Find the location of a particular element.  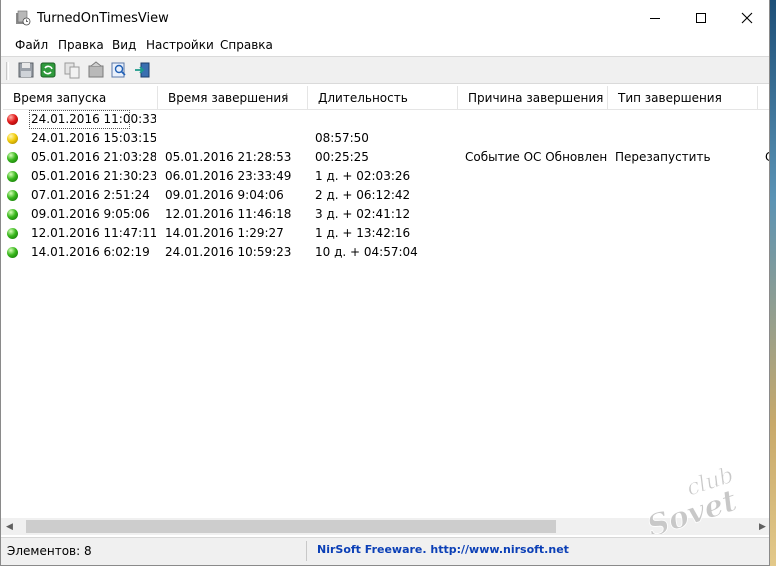

column-header-start: Время запуска is located at coordinates (80, 98).